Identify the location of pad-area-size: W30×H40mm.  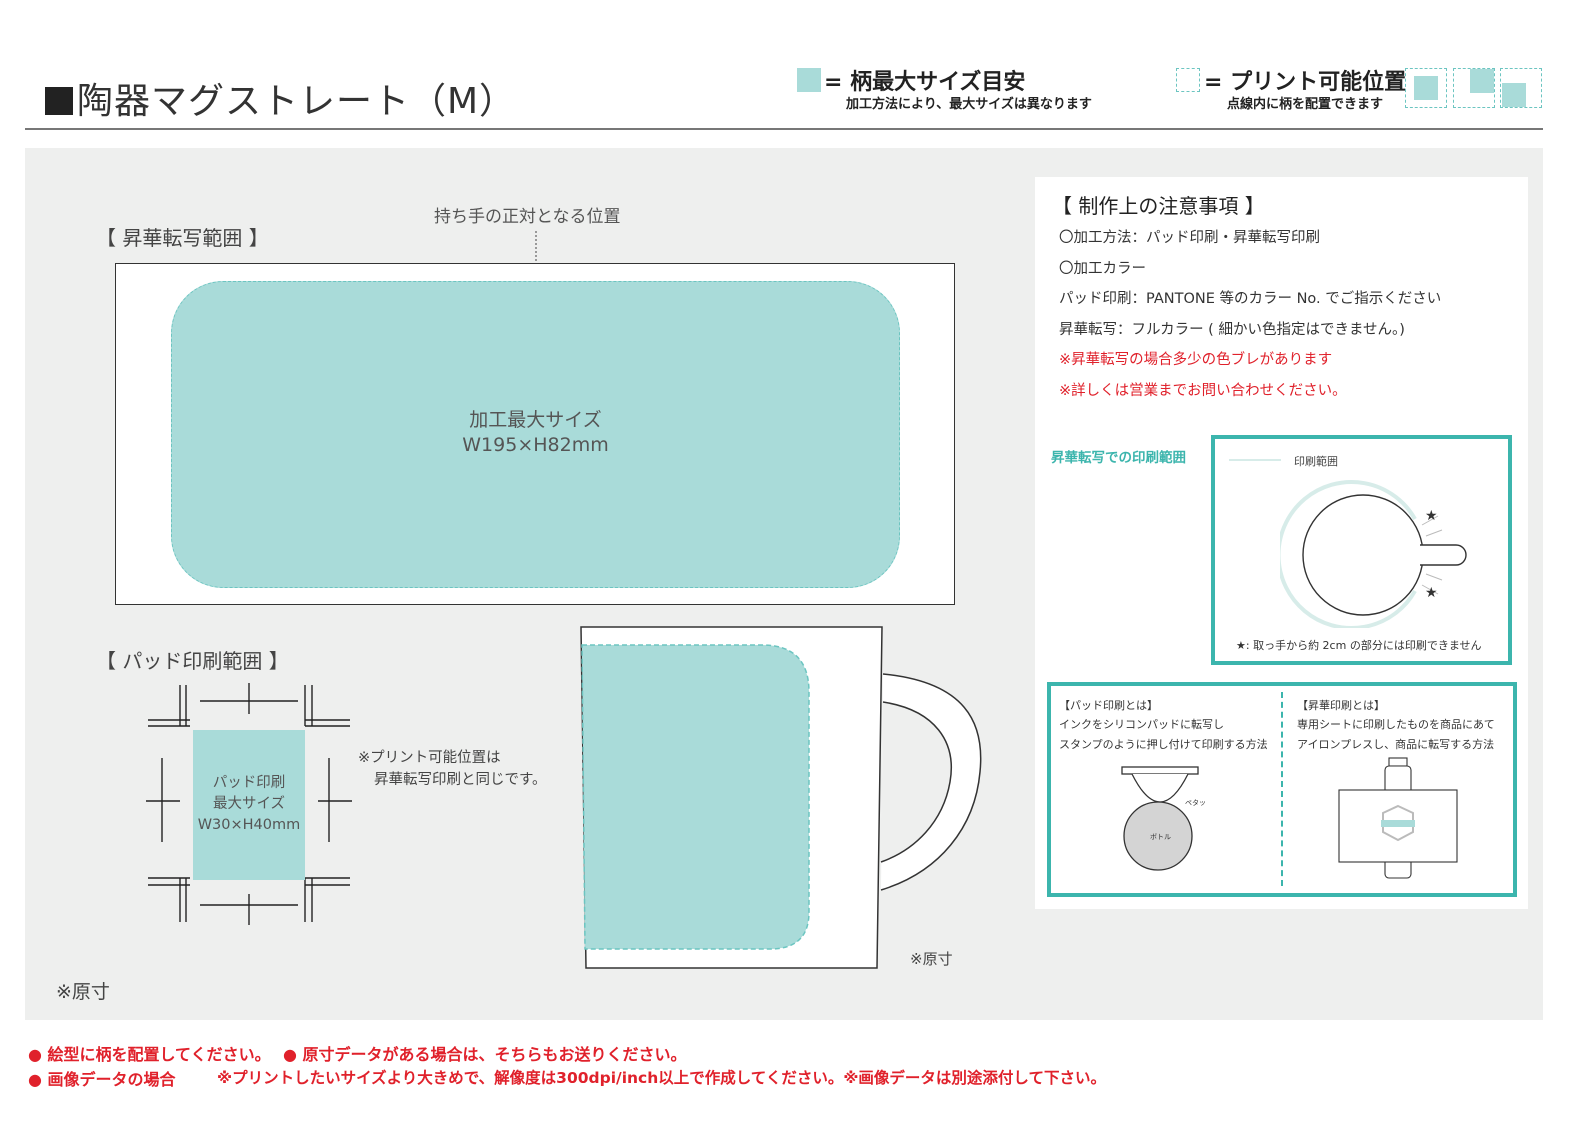
(249, 825).